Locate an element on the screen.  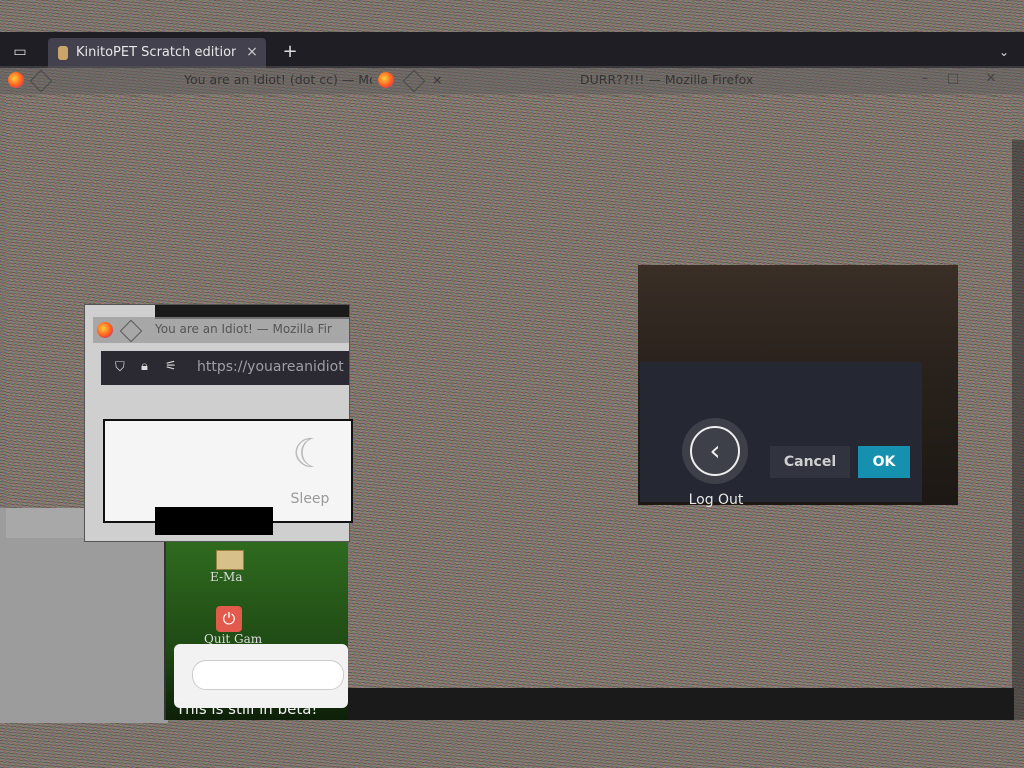
window-titlebar: × DURR??!!! — Mozilla Firefox – □ ✕ is located at coordinates (698, 80).